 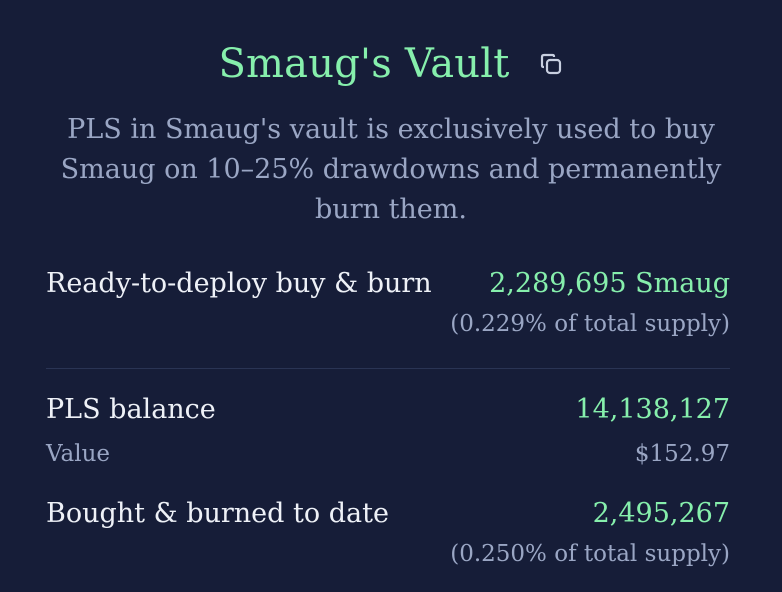 I want to click on burned-value: 2,495,267, so click(x=661, y=513).